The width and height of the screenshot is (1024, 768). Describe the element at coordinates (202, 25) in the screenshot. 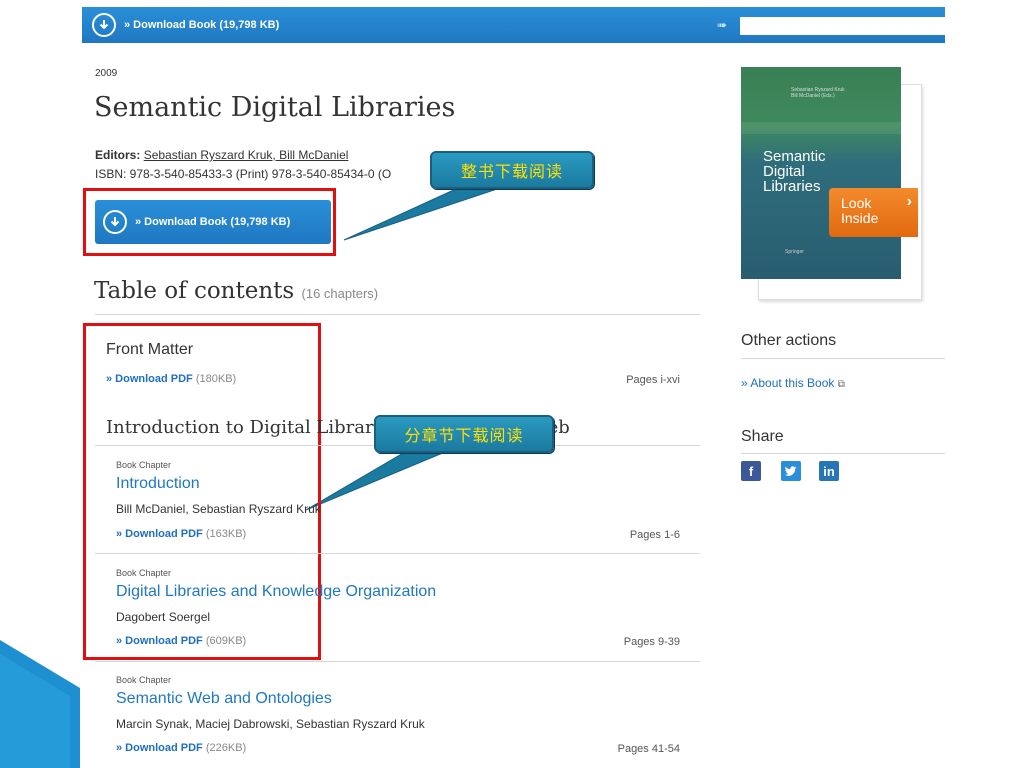

I see `top-download-label: » Download Book (19,798 KB)` at that location.